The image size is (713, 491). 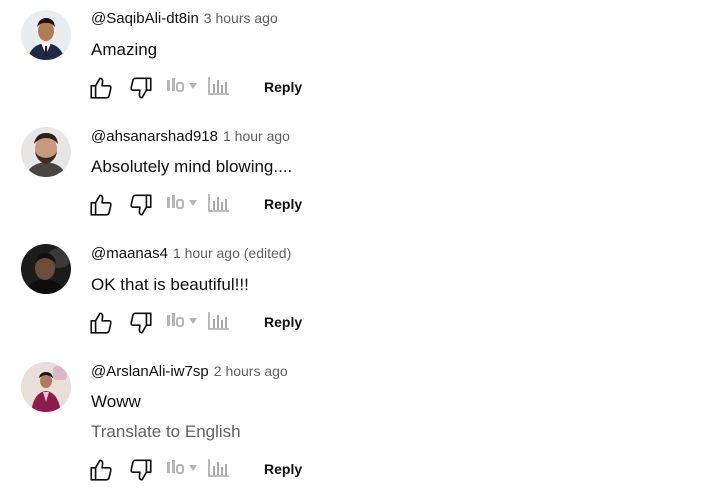 What do you see at coordinates (251, 371) in the screenshot?
I see `comment-time: 2 hours ago` at bounding box center [251, 371].